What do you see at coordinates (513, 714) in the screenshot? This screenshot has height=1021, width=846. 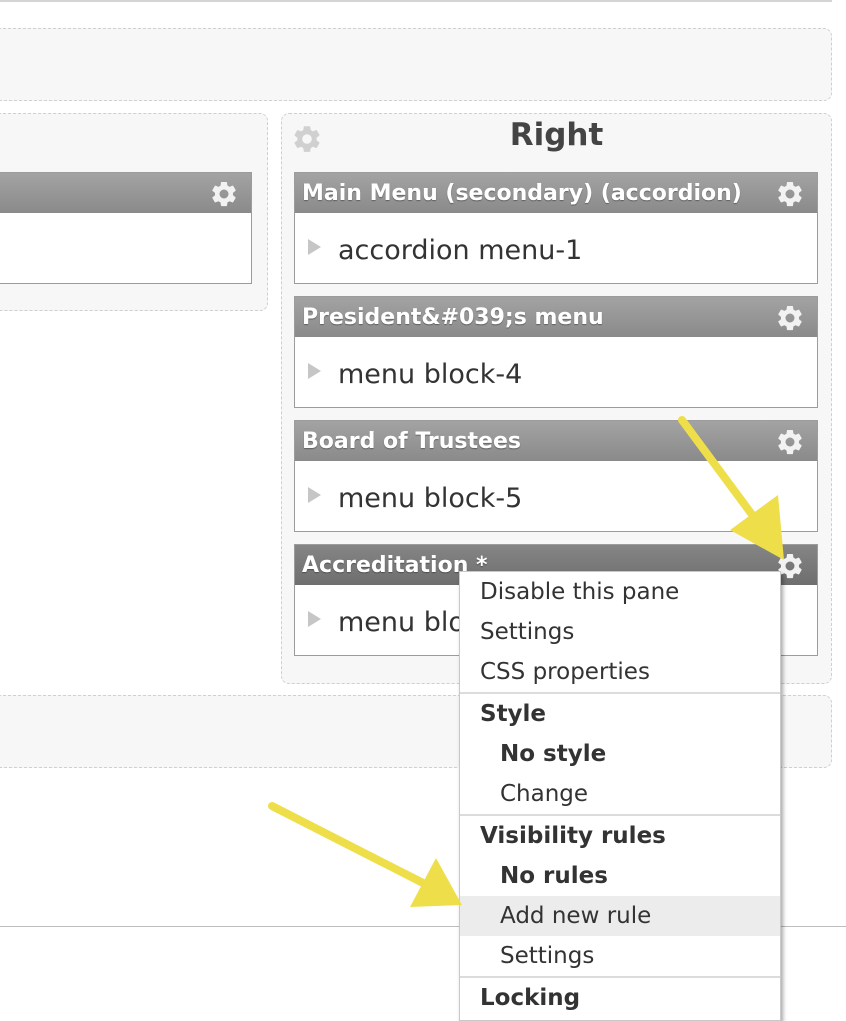 I see `menu-heading-style: Style` at bounding box center [513, 714].